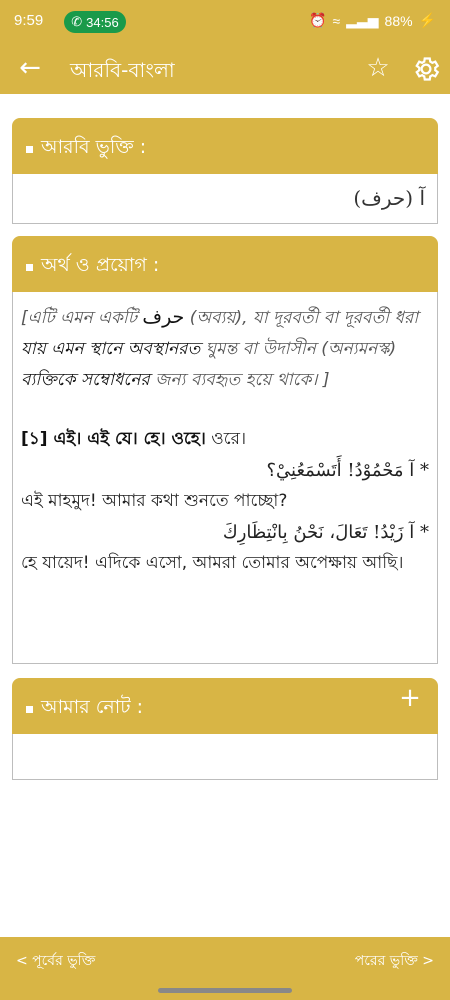 The height and width of the screenshot is (1000, 450). I want to click on arabic-entry-card: আরবি ভুক্তি : آ (حرف), so click(225, 171).